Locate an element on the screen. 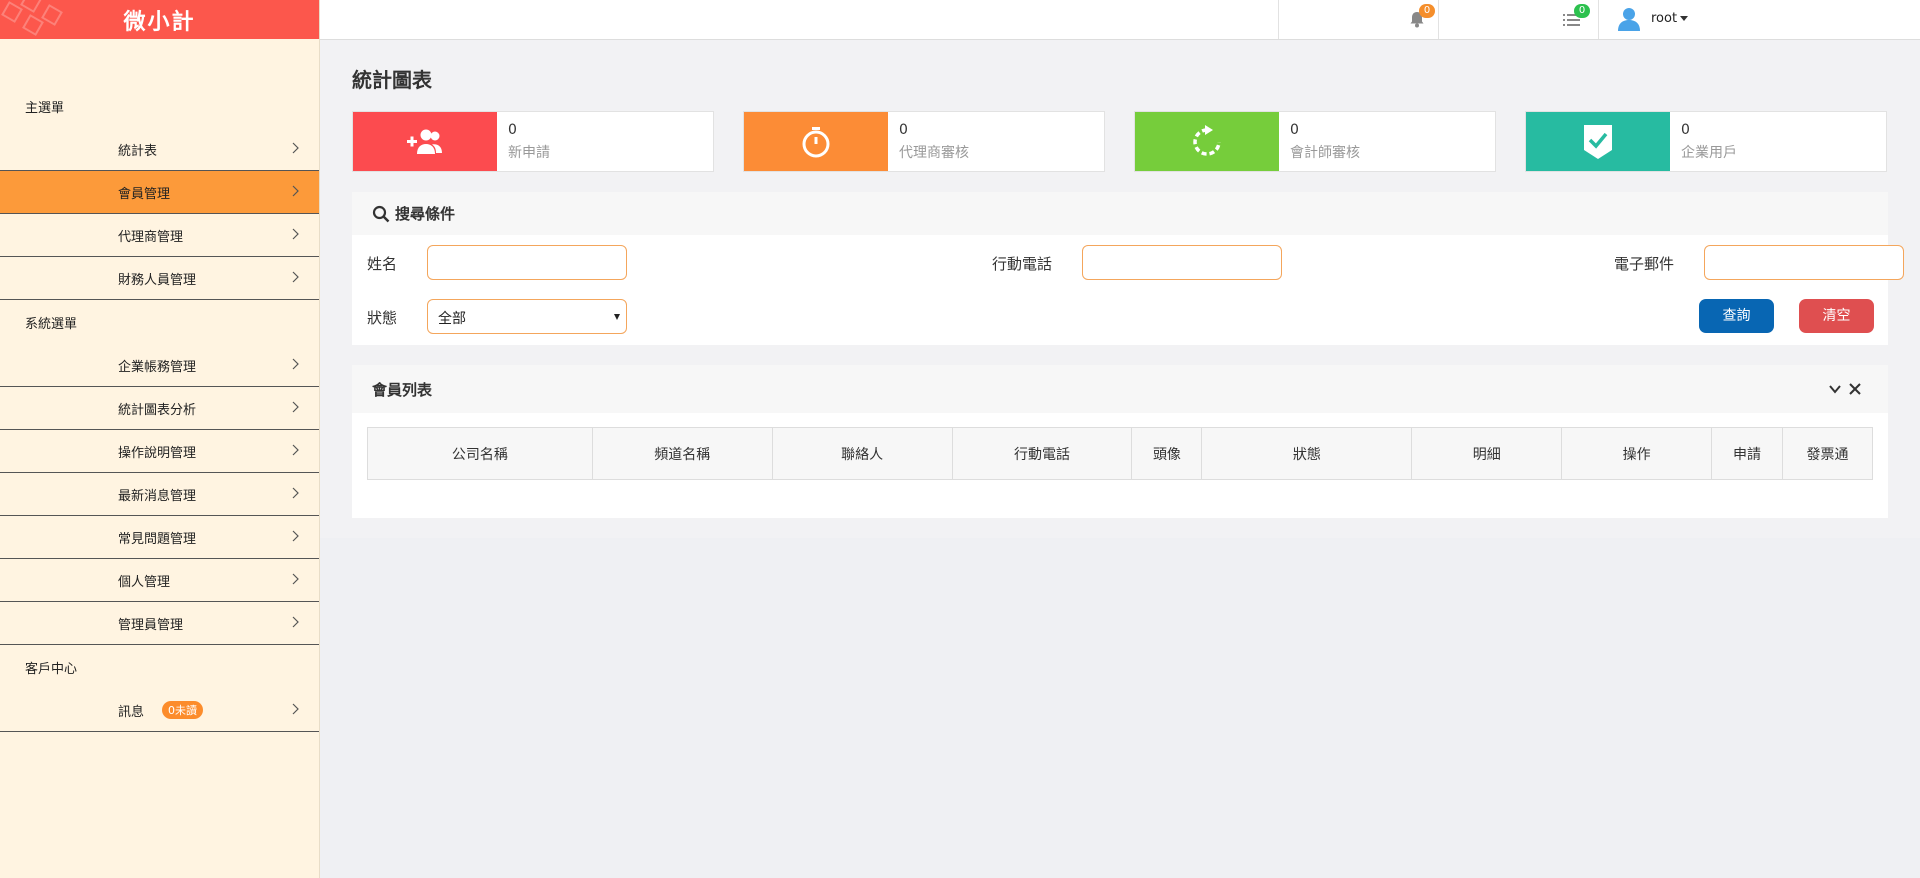 This screenshot has height=878, width=1920. stat-card-new-applications: 0 新申請 is located at coordinates (533, 141).